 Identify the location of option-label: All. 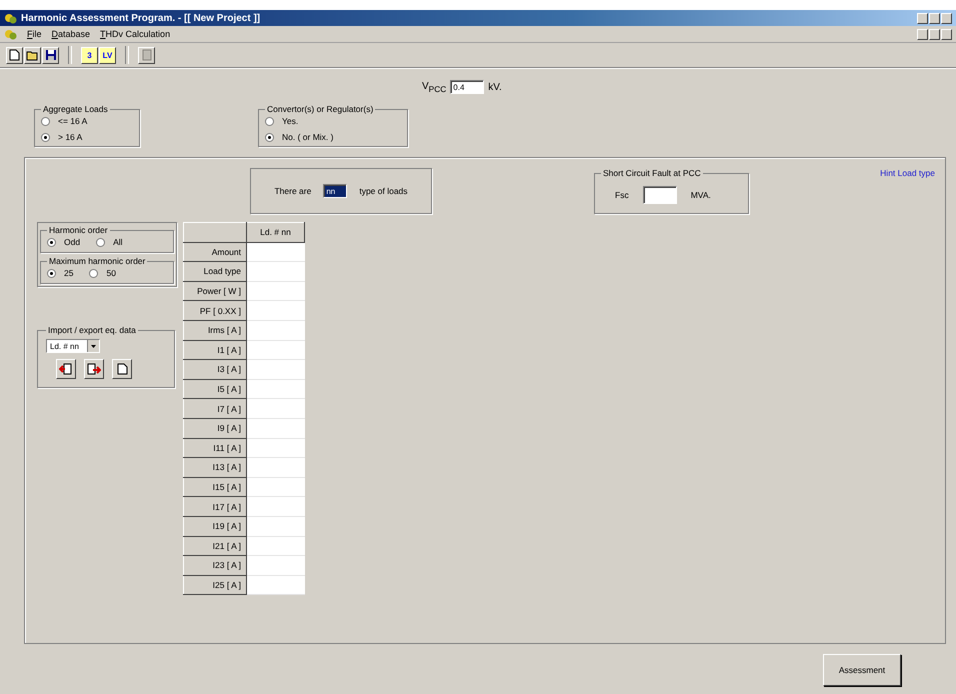
(118, 242).